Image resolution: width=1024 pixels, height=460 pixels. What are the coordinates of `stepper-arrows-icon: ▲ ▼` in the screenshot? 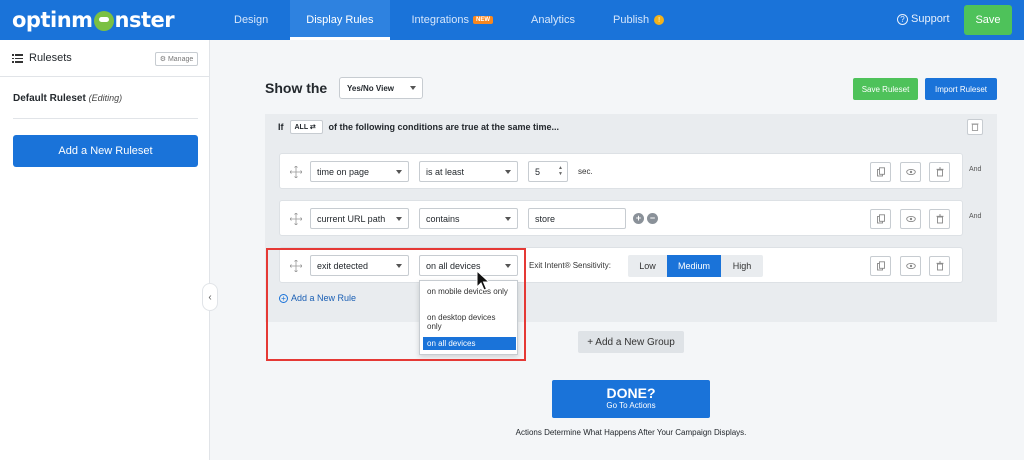 It's located at (560, 171).